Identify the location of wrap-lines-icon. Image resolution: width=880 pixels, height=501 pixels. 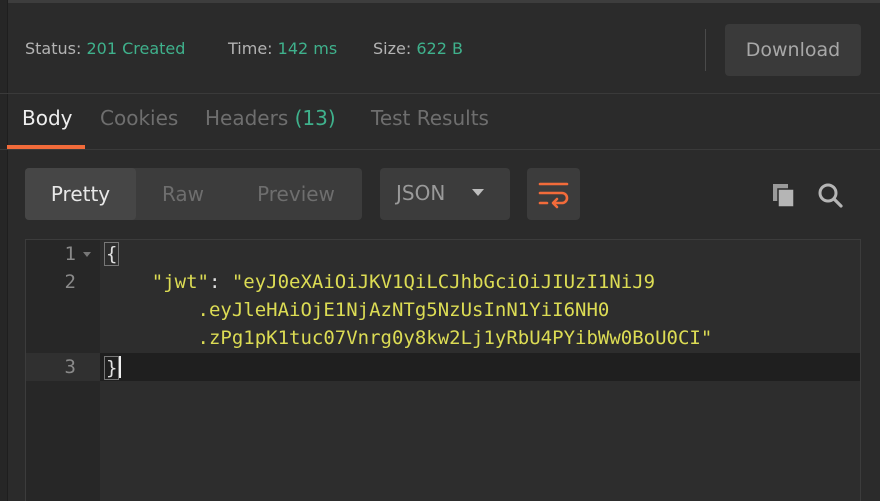
(553, 195).